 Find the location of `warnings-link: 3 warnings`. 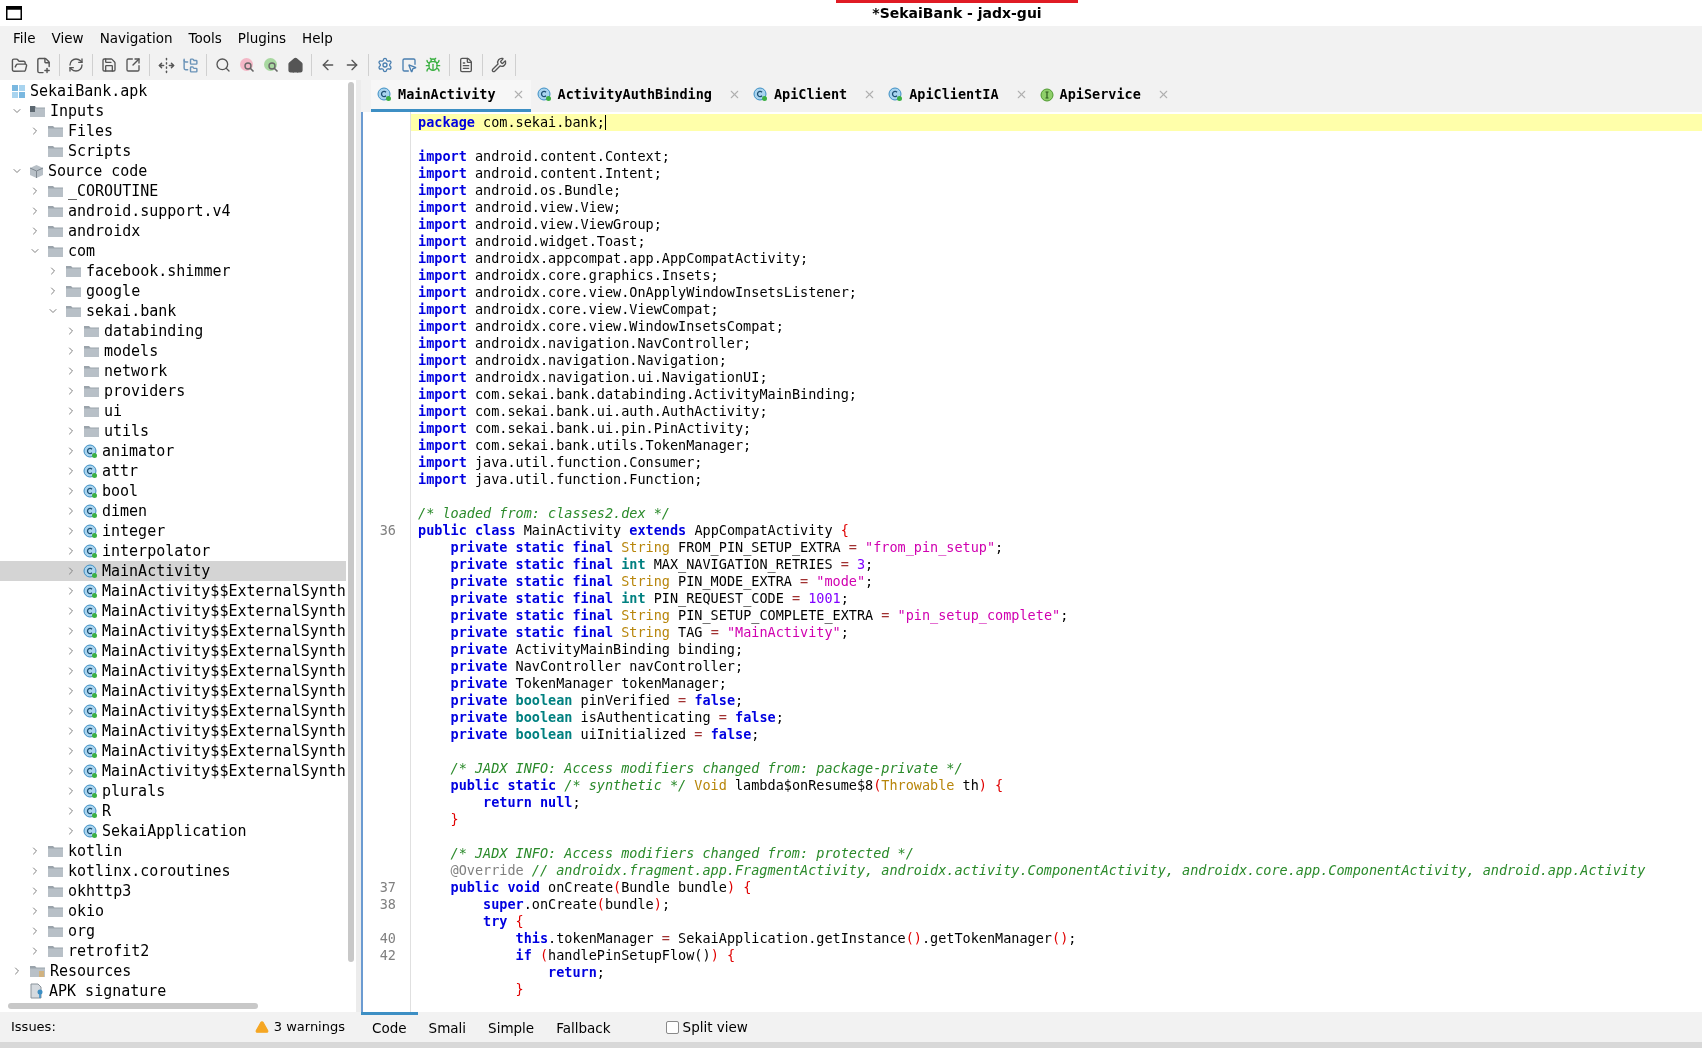

warnings-link: 3 warnings is located at coordinates (299, 1027).